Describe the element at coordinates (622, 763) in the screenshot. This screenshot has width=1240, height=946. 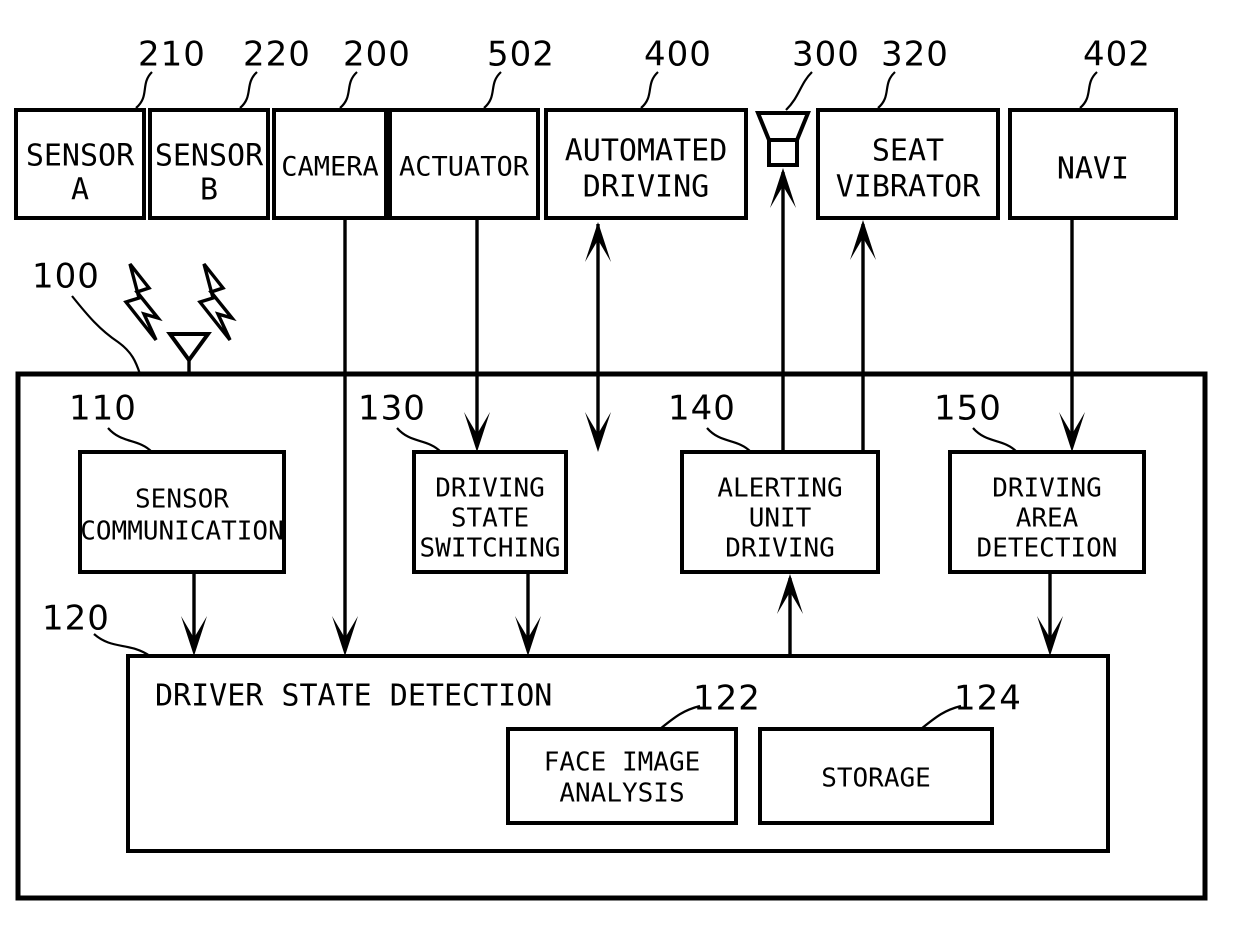
I see `face-image-analysis-label-line1: FACE IMAGE` at that location.